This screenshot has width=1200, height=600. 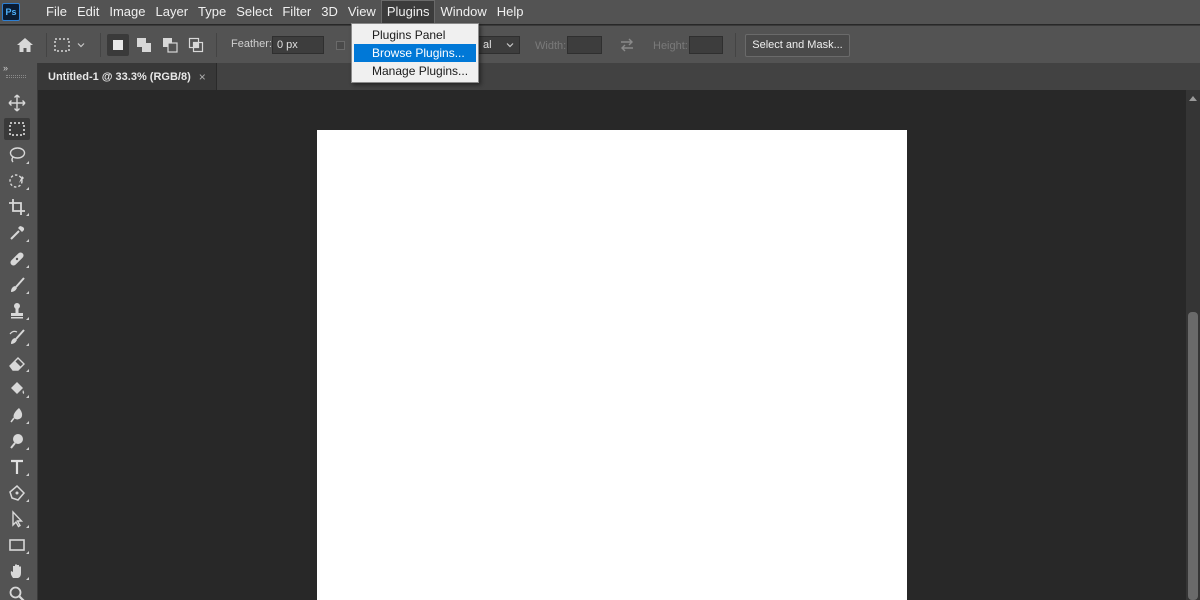 I want to click on height-label: Height:, so click(x=670, y=46).